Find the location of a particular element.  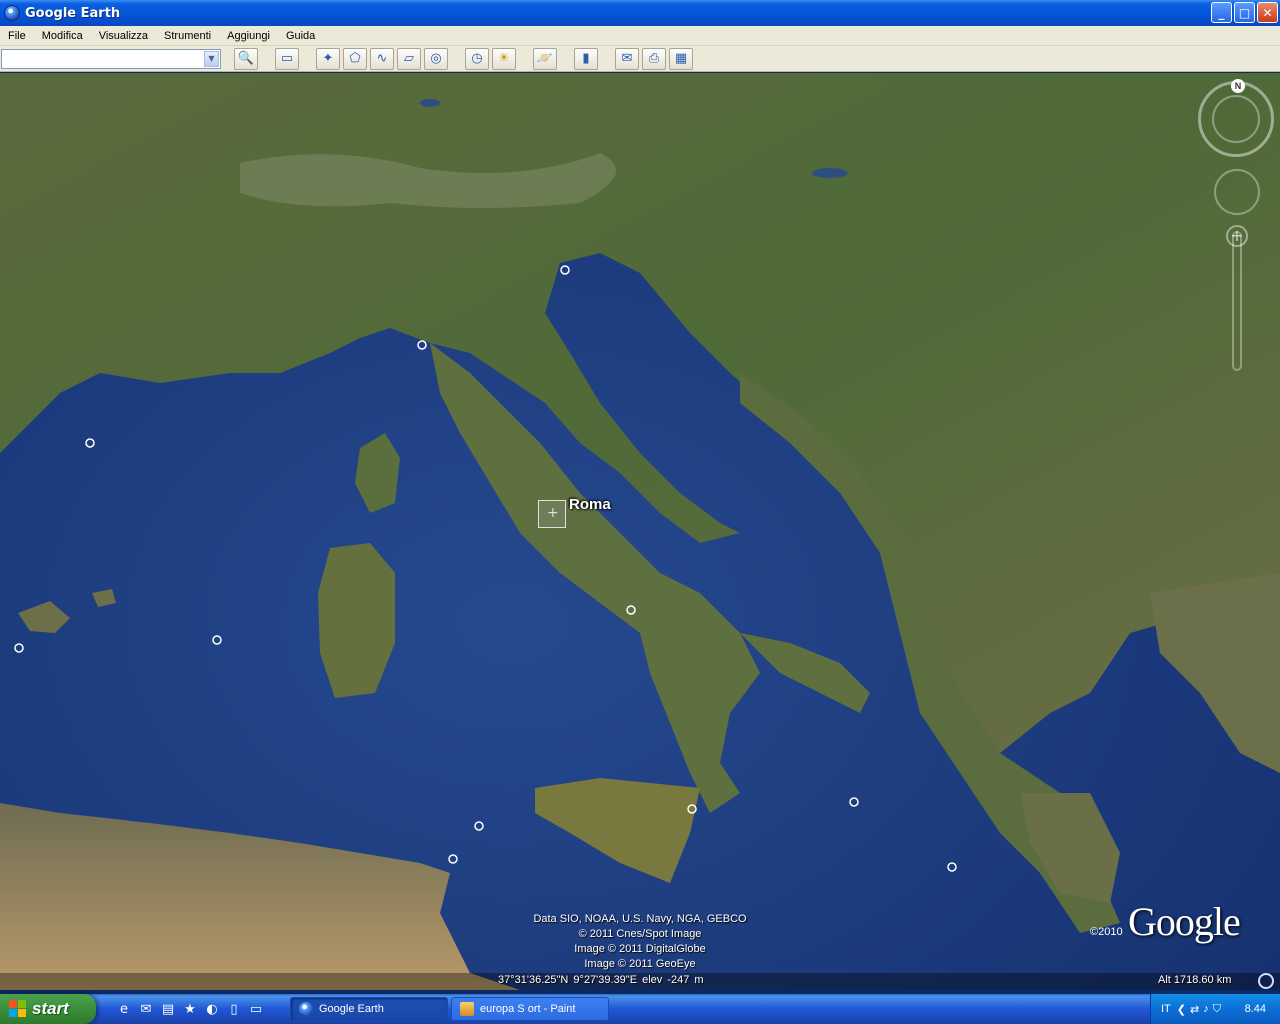

tour-icon: ◎ is located at coordinates (436, 58).